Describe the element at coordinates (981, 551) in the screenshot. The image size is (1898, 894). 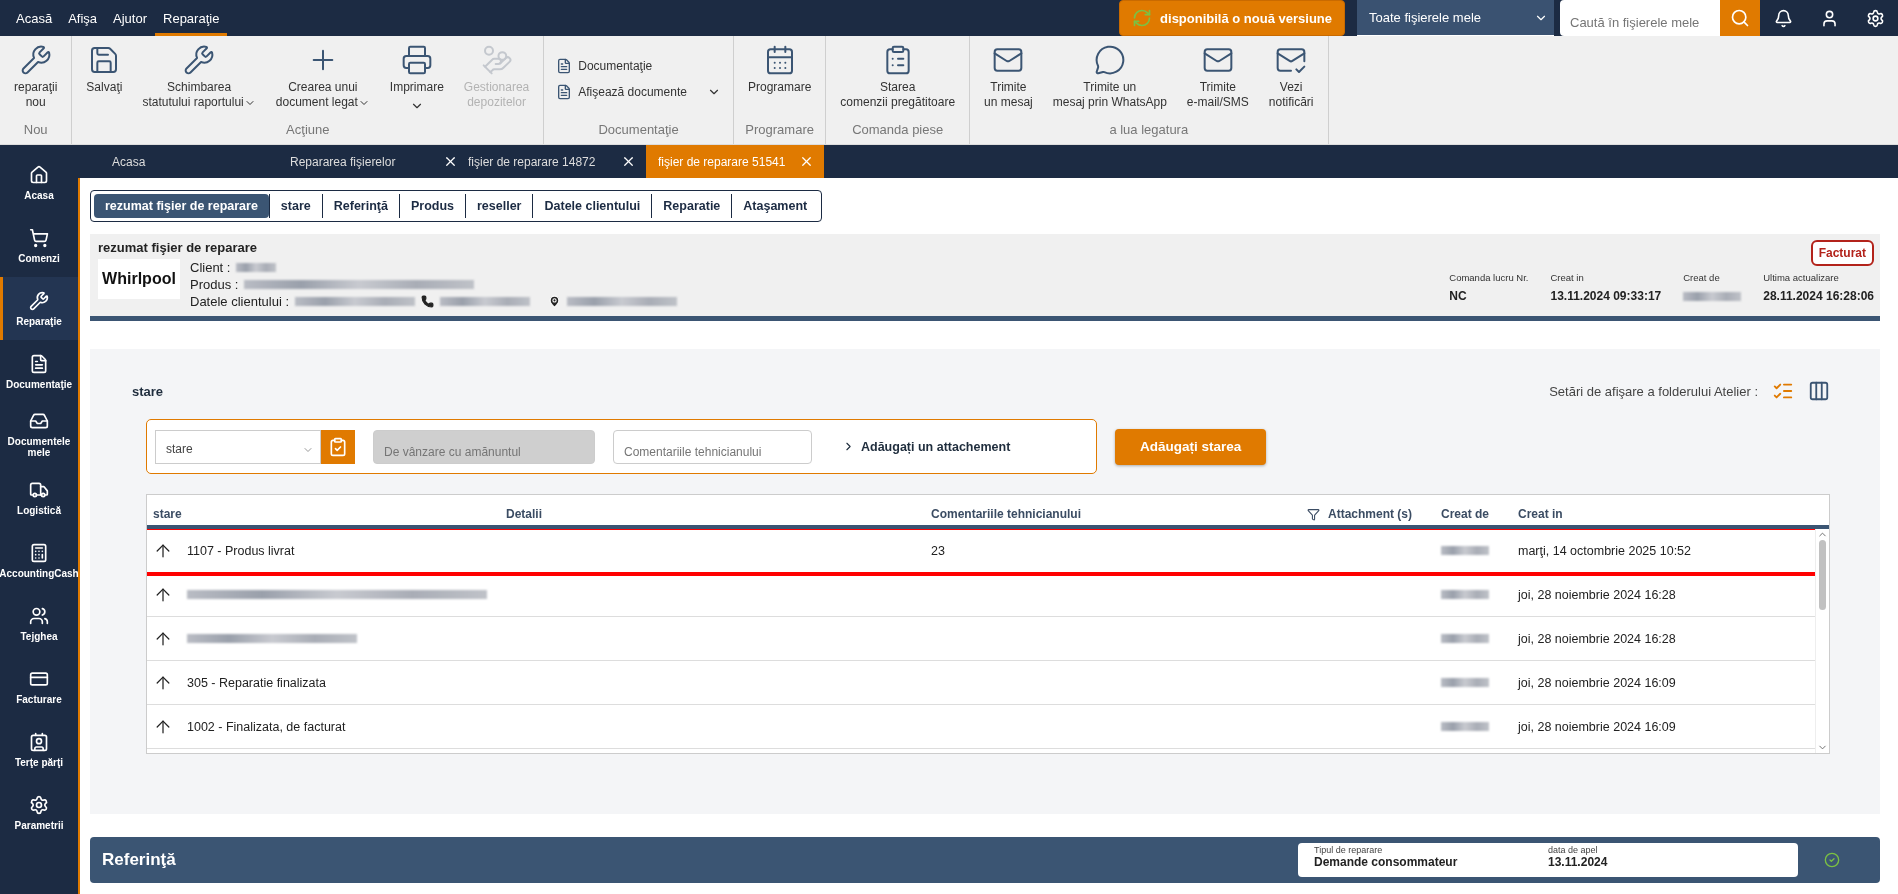
I see `table-row: 1107 - Produs livrat 23 marţi, 14 octombrie 2025 10:52` at that location.